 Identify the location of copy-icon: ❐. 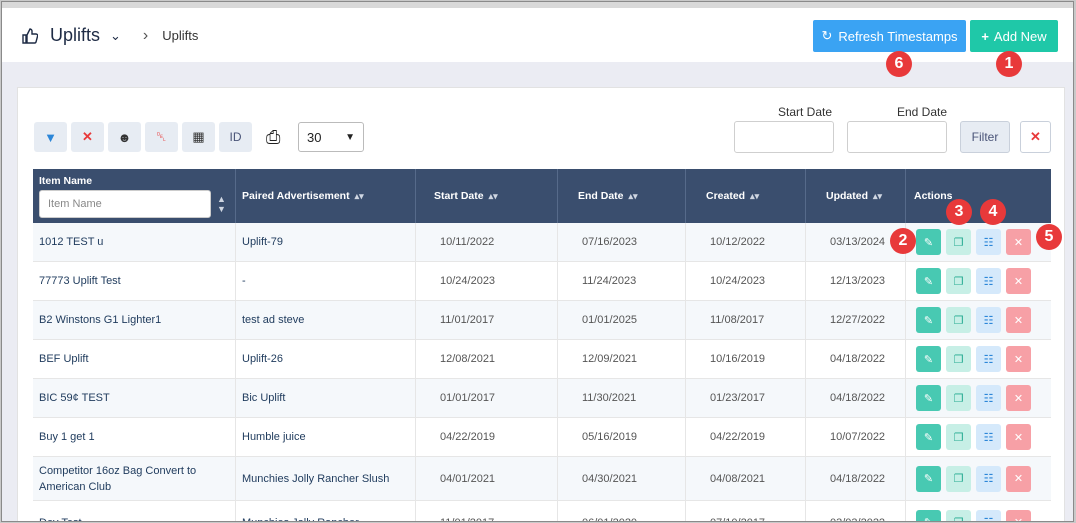
(958, 437).